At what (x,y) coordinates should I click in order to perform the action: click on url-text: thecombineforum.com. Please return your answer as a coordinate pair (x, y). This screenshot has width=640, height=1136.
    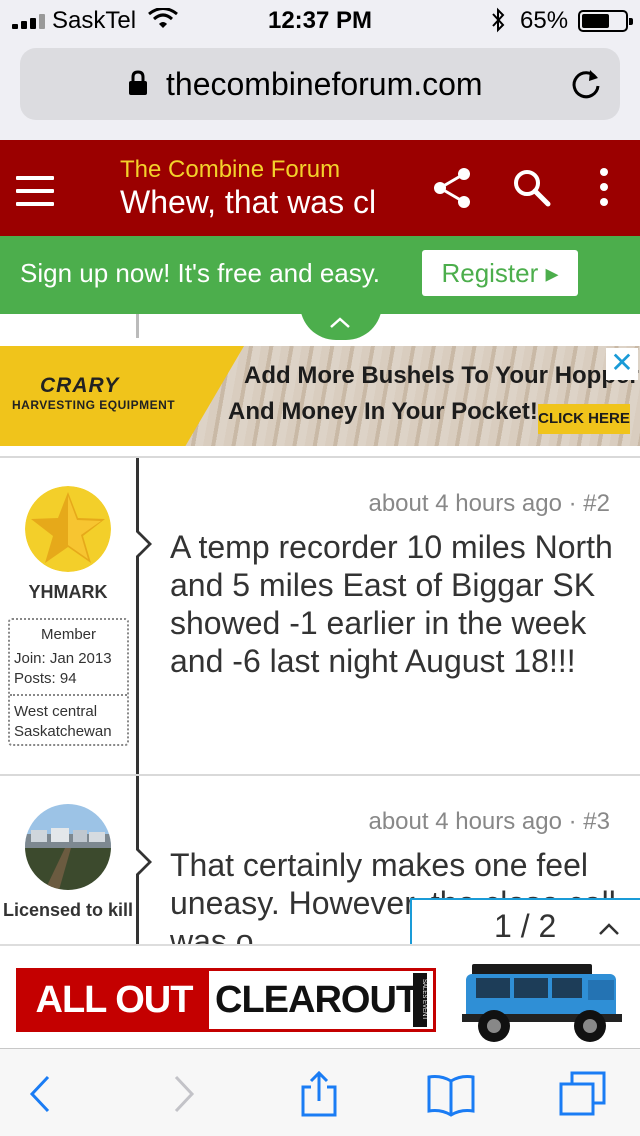
    Looking at the image, I should click on (324, 84).